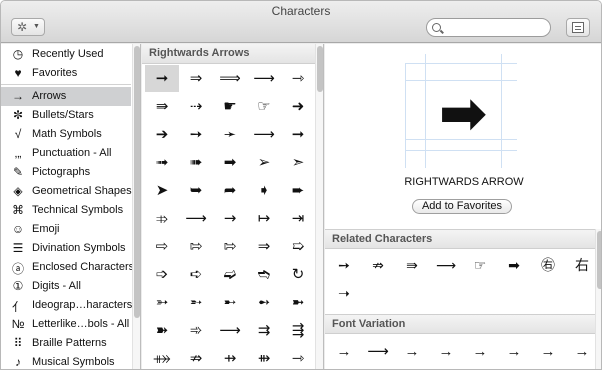  What do you see at coordinates (196, 330) in the screenshot?
I see `character-cell: ➾` at bounding box center [196, 330].